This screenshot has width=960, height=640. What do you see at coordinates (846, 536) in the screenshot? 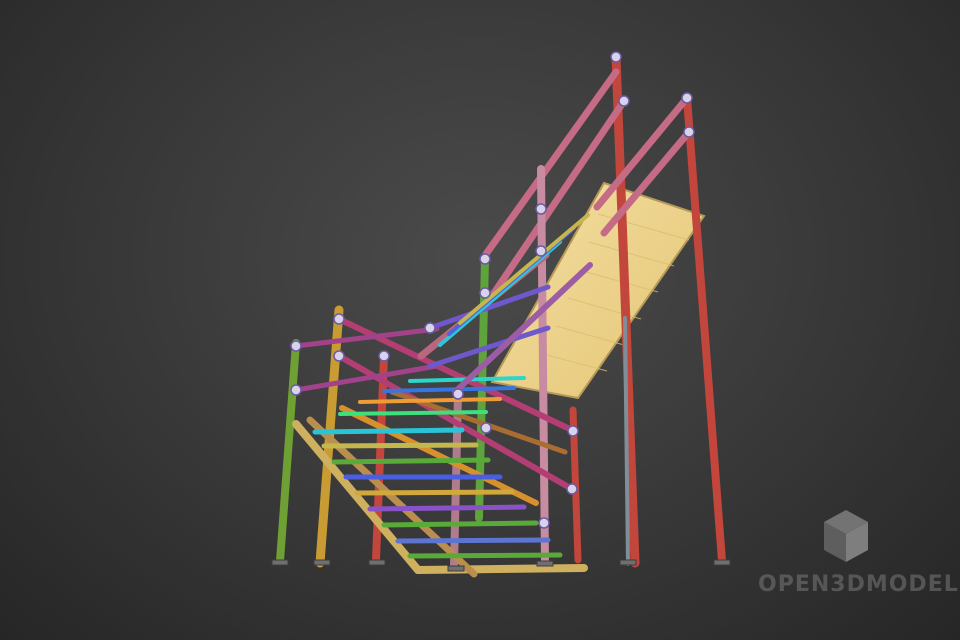
I see `cube-logo-icon` at bounding box center [846, 536].